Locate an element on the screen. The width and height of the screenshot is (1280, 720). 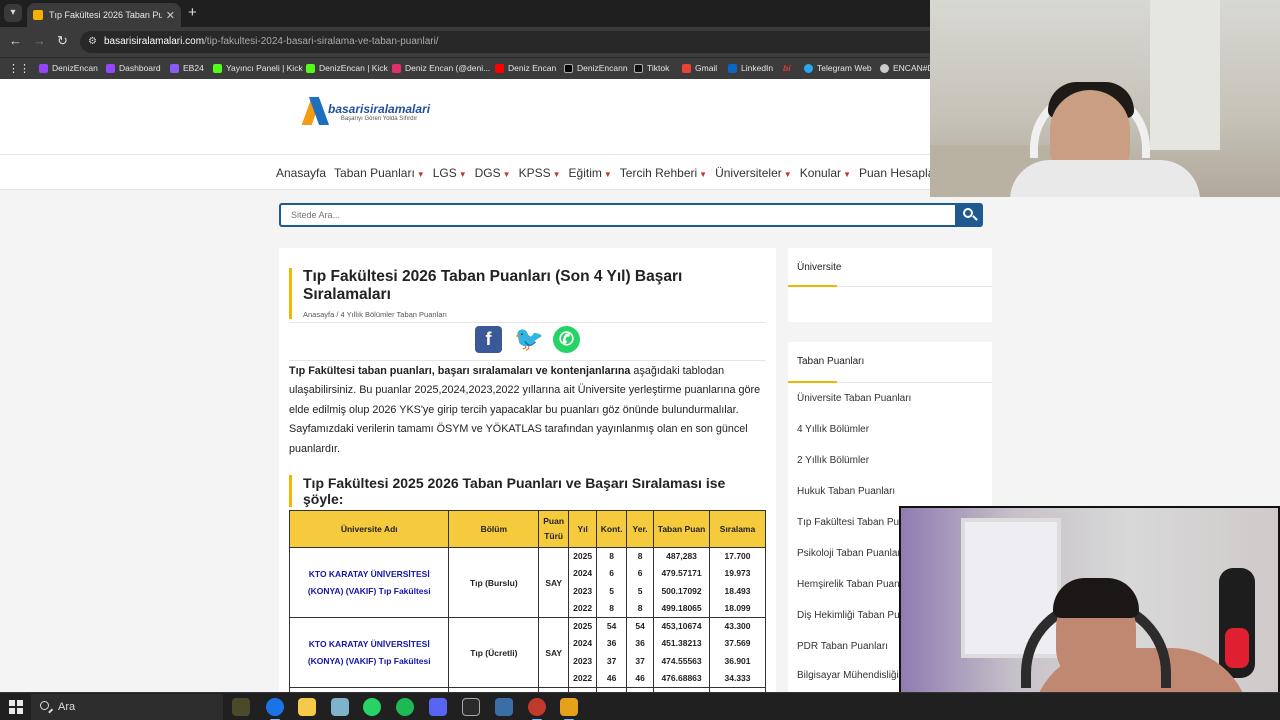
rank-cell: 43.300 37.569 36.901 34.333 is located at coordinates (737, 652).